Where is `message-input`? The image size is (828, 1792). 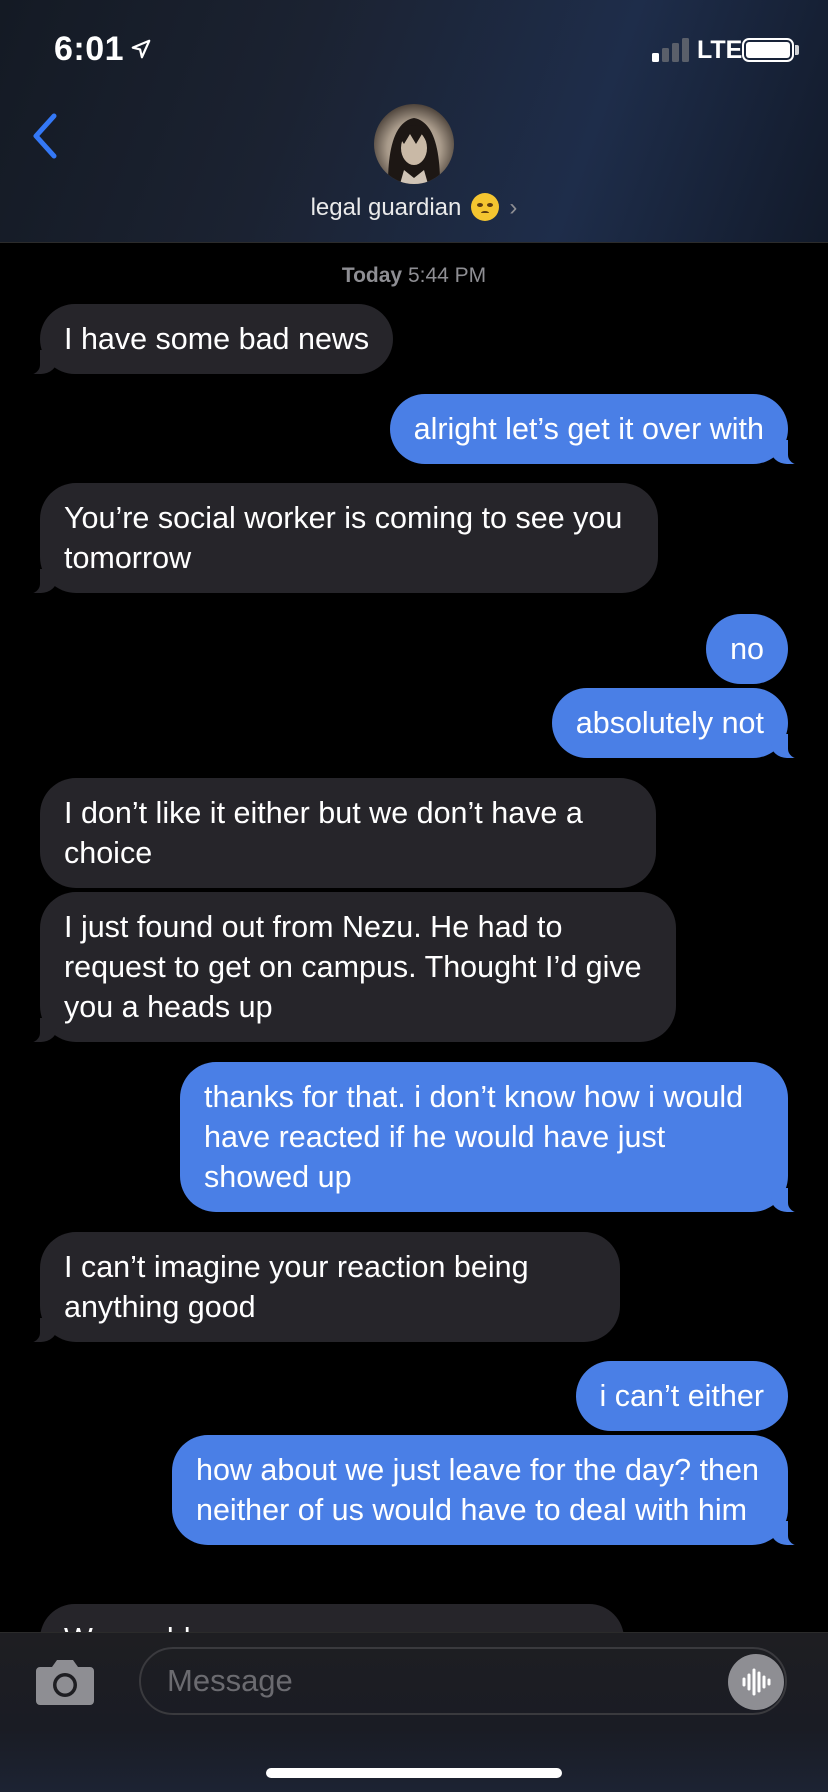
message-input is located at coordinates (463, 1681).